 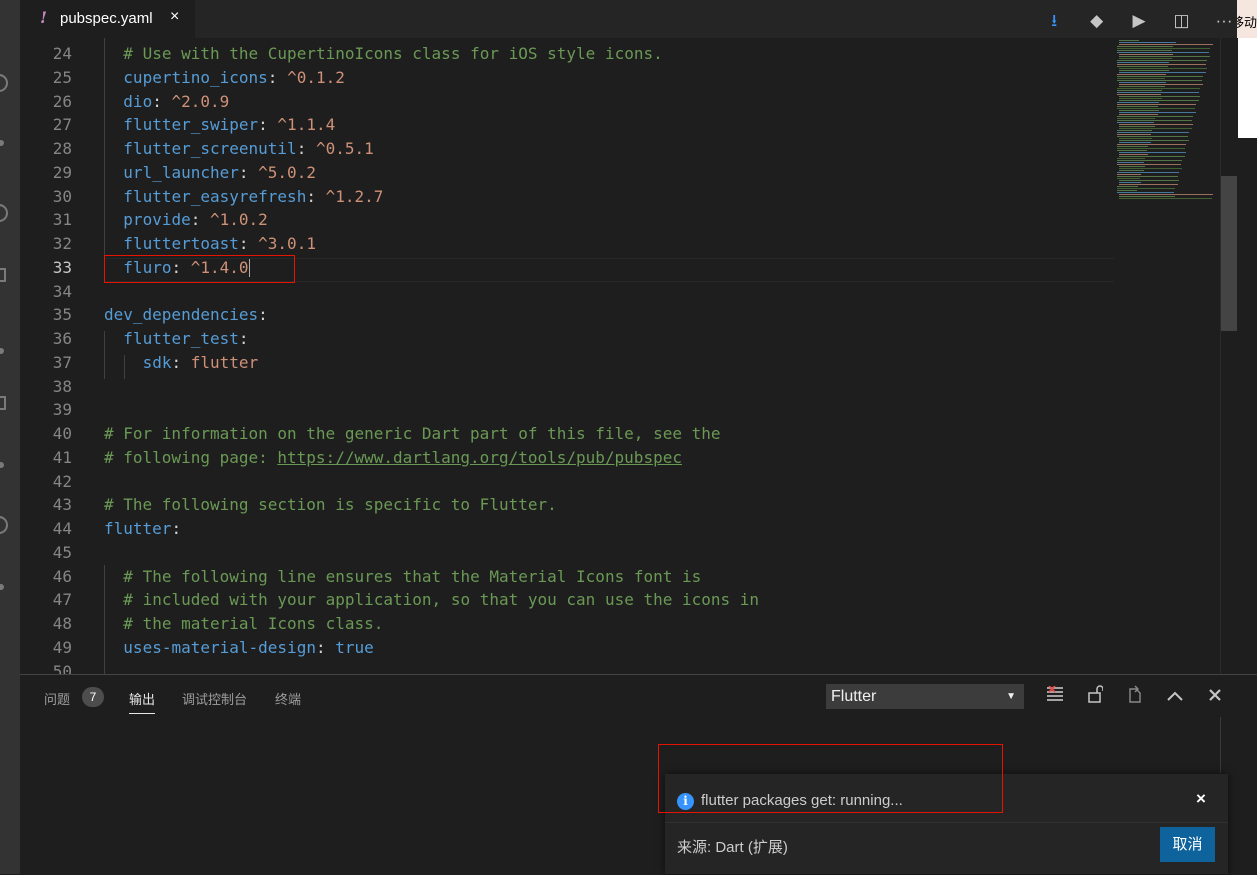 What do you see at coordinates (570, 197) in the screenshot?
I see `code-line: 30 flutter_easyrefresh: ^1.2.7` at bounding box center [570, 197].